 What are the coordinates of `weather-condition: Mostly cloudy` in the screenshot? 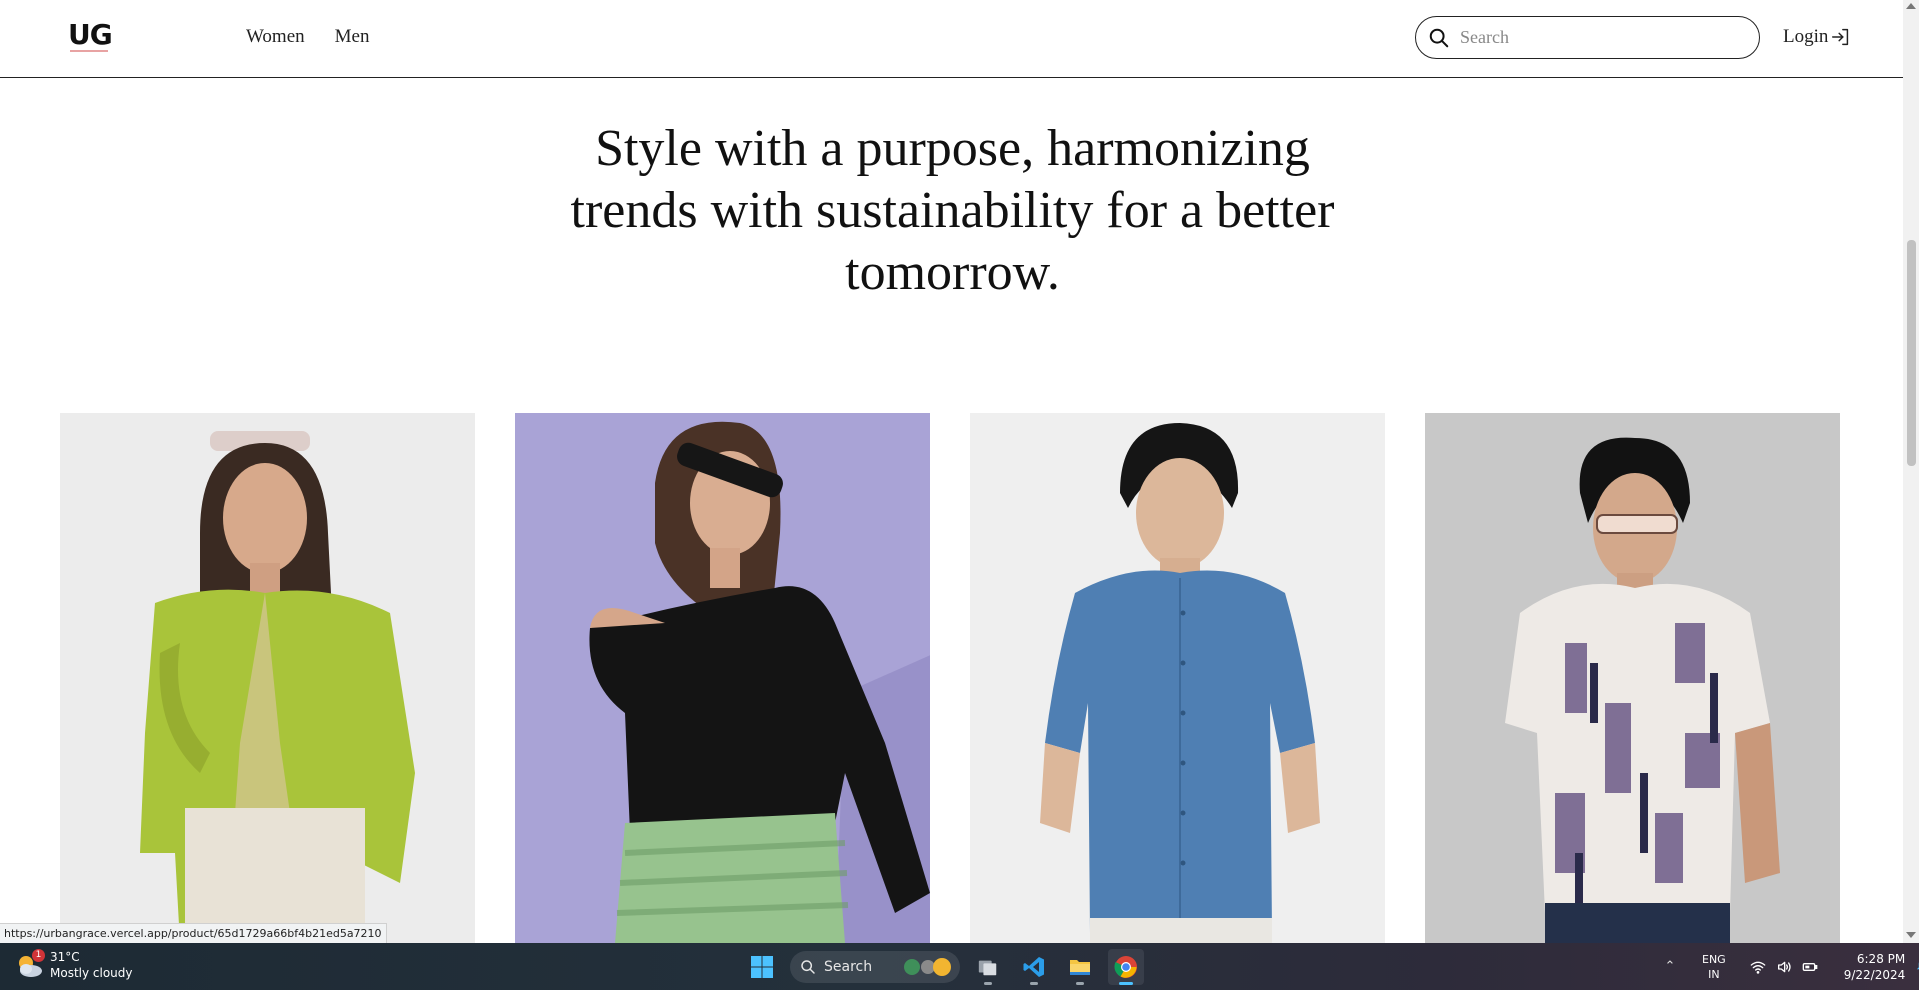 It's located at (91, 973).